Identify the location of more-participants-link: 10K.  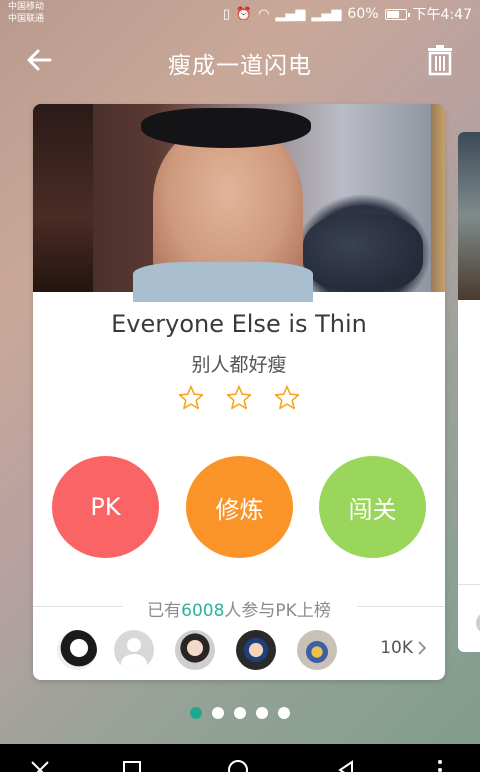
(403, 648).